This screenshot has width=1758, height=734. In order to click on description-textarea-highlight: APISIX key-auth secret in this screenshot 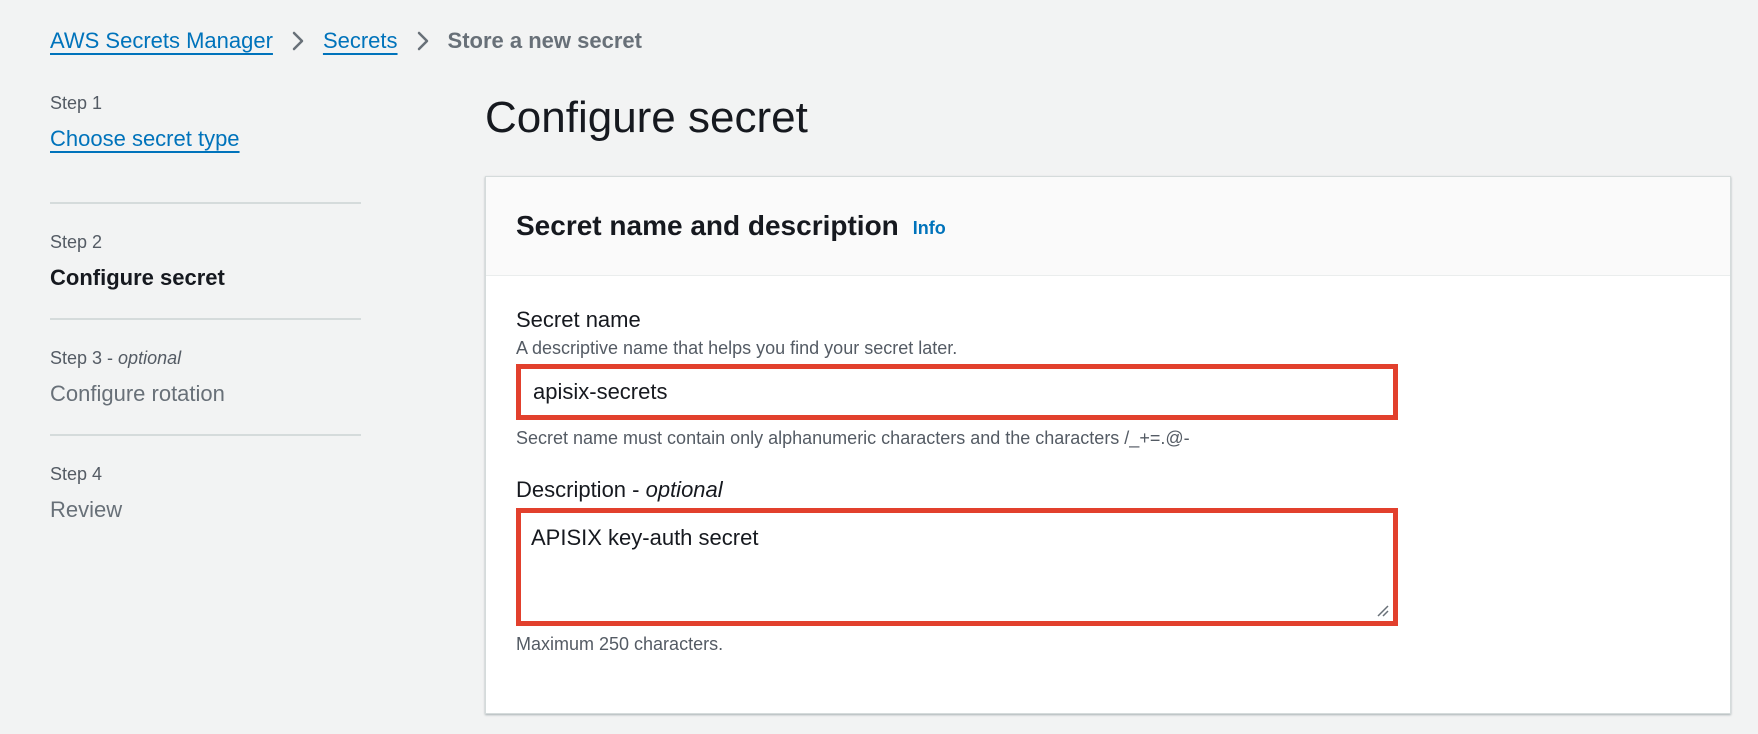, I will do `click(957, 567)`.